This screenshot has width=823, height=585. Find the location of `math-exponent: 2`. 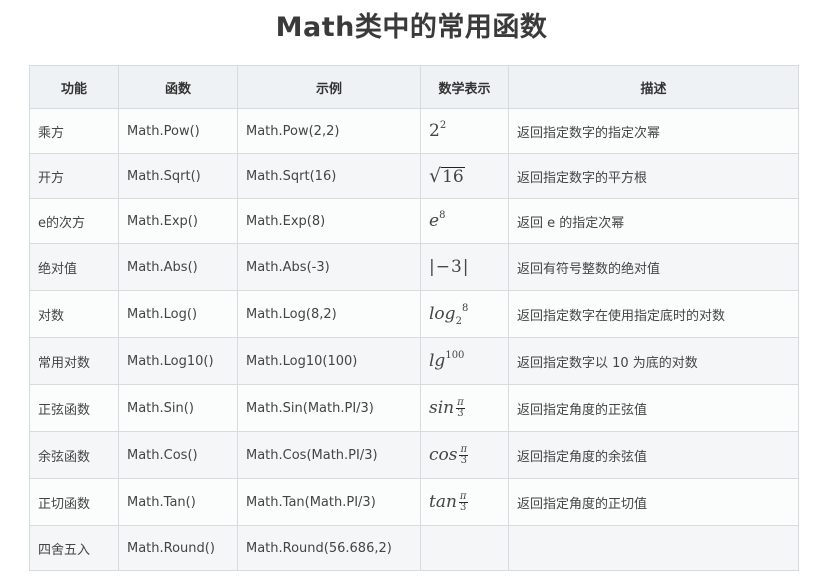

math-exponent: 2 is located at coordinates (443, 125).